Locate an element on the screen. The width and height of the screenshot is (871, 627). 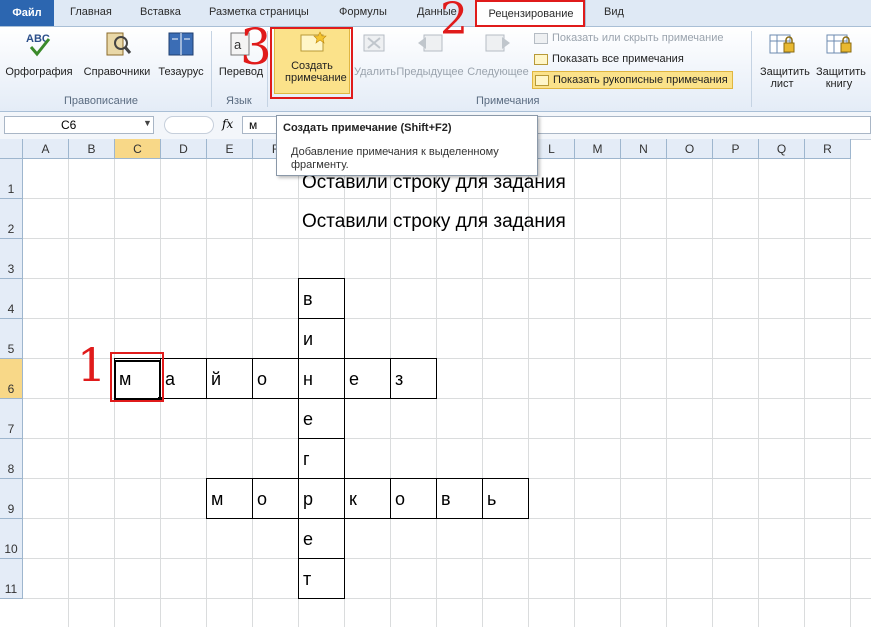
thesaurus-button: Тезаурус is located at coordinates (181, 61).